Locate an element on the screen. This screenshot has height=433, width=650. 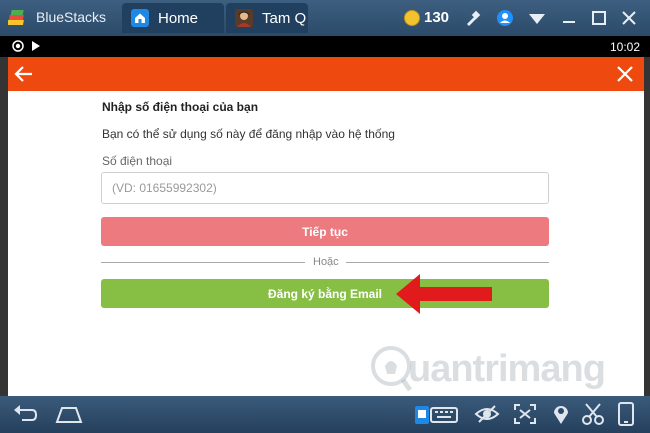
phone-rotate-icon is located at coordinates (626, 414).